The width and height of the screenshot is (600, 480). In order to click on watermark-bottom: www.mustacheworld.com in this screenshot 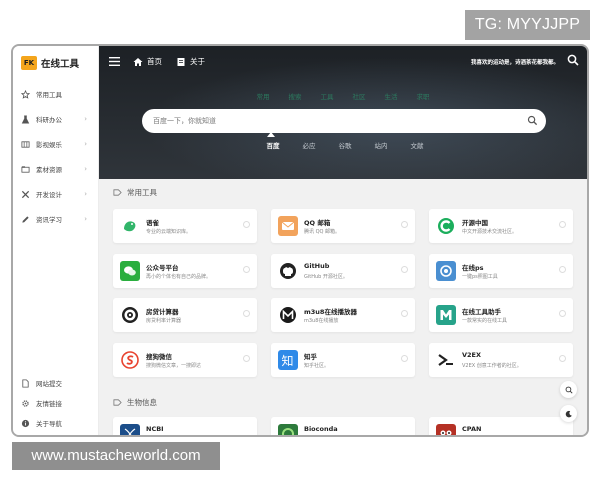, I will do `click(116, 456)`.